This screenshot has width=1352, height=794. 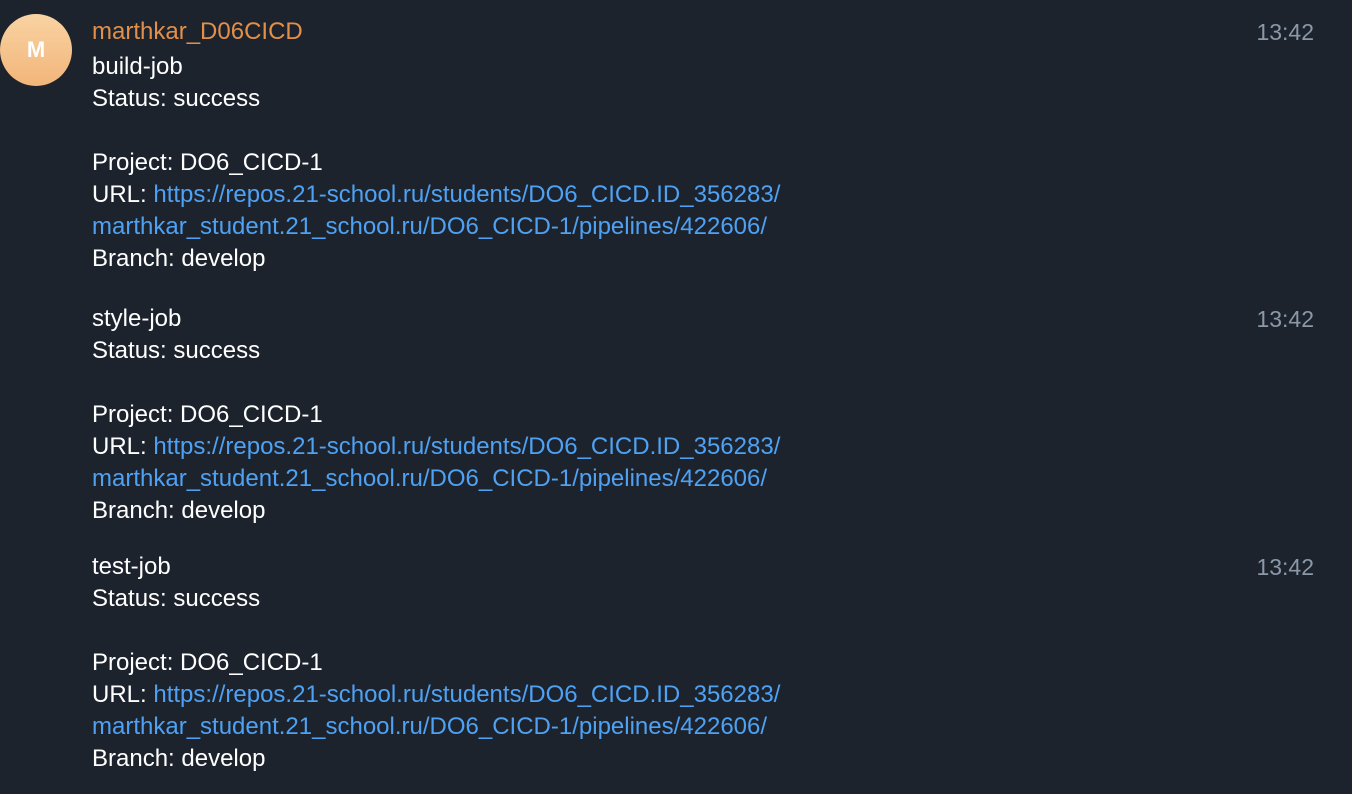 What do you see at coordinates (137, 66) in the screenshot?
I see `job-name: build-job` at bounding box center [137, 66].